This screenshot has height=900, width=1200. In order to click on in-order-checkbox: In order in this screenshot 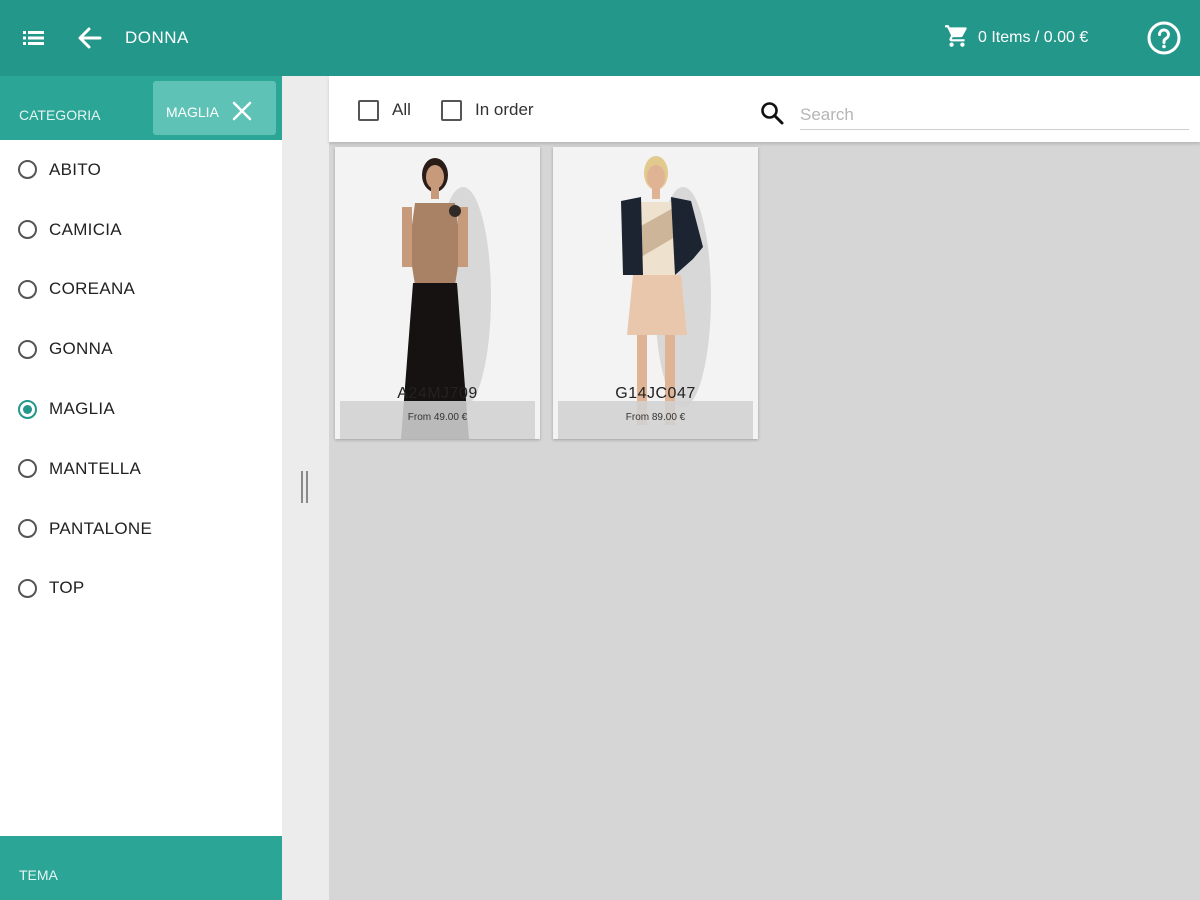, I will do `click(487, 110)`.